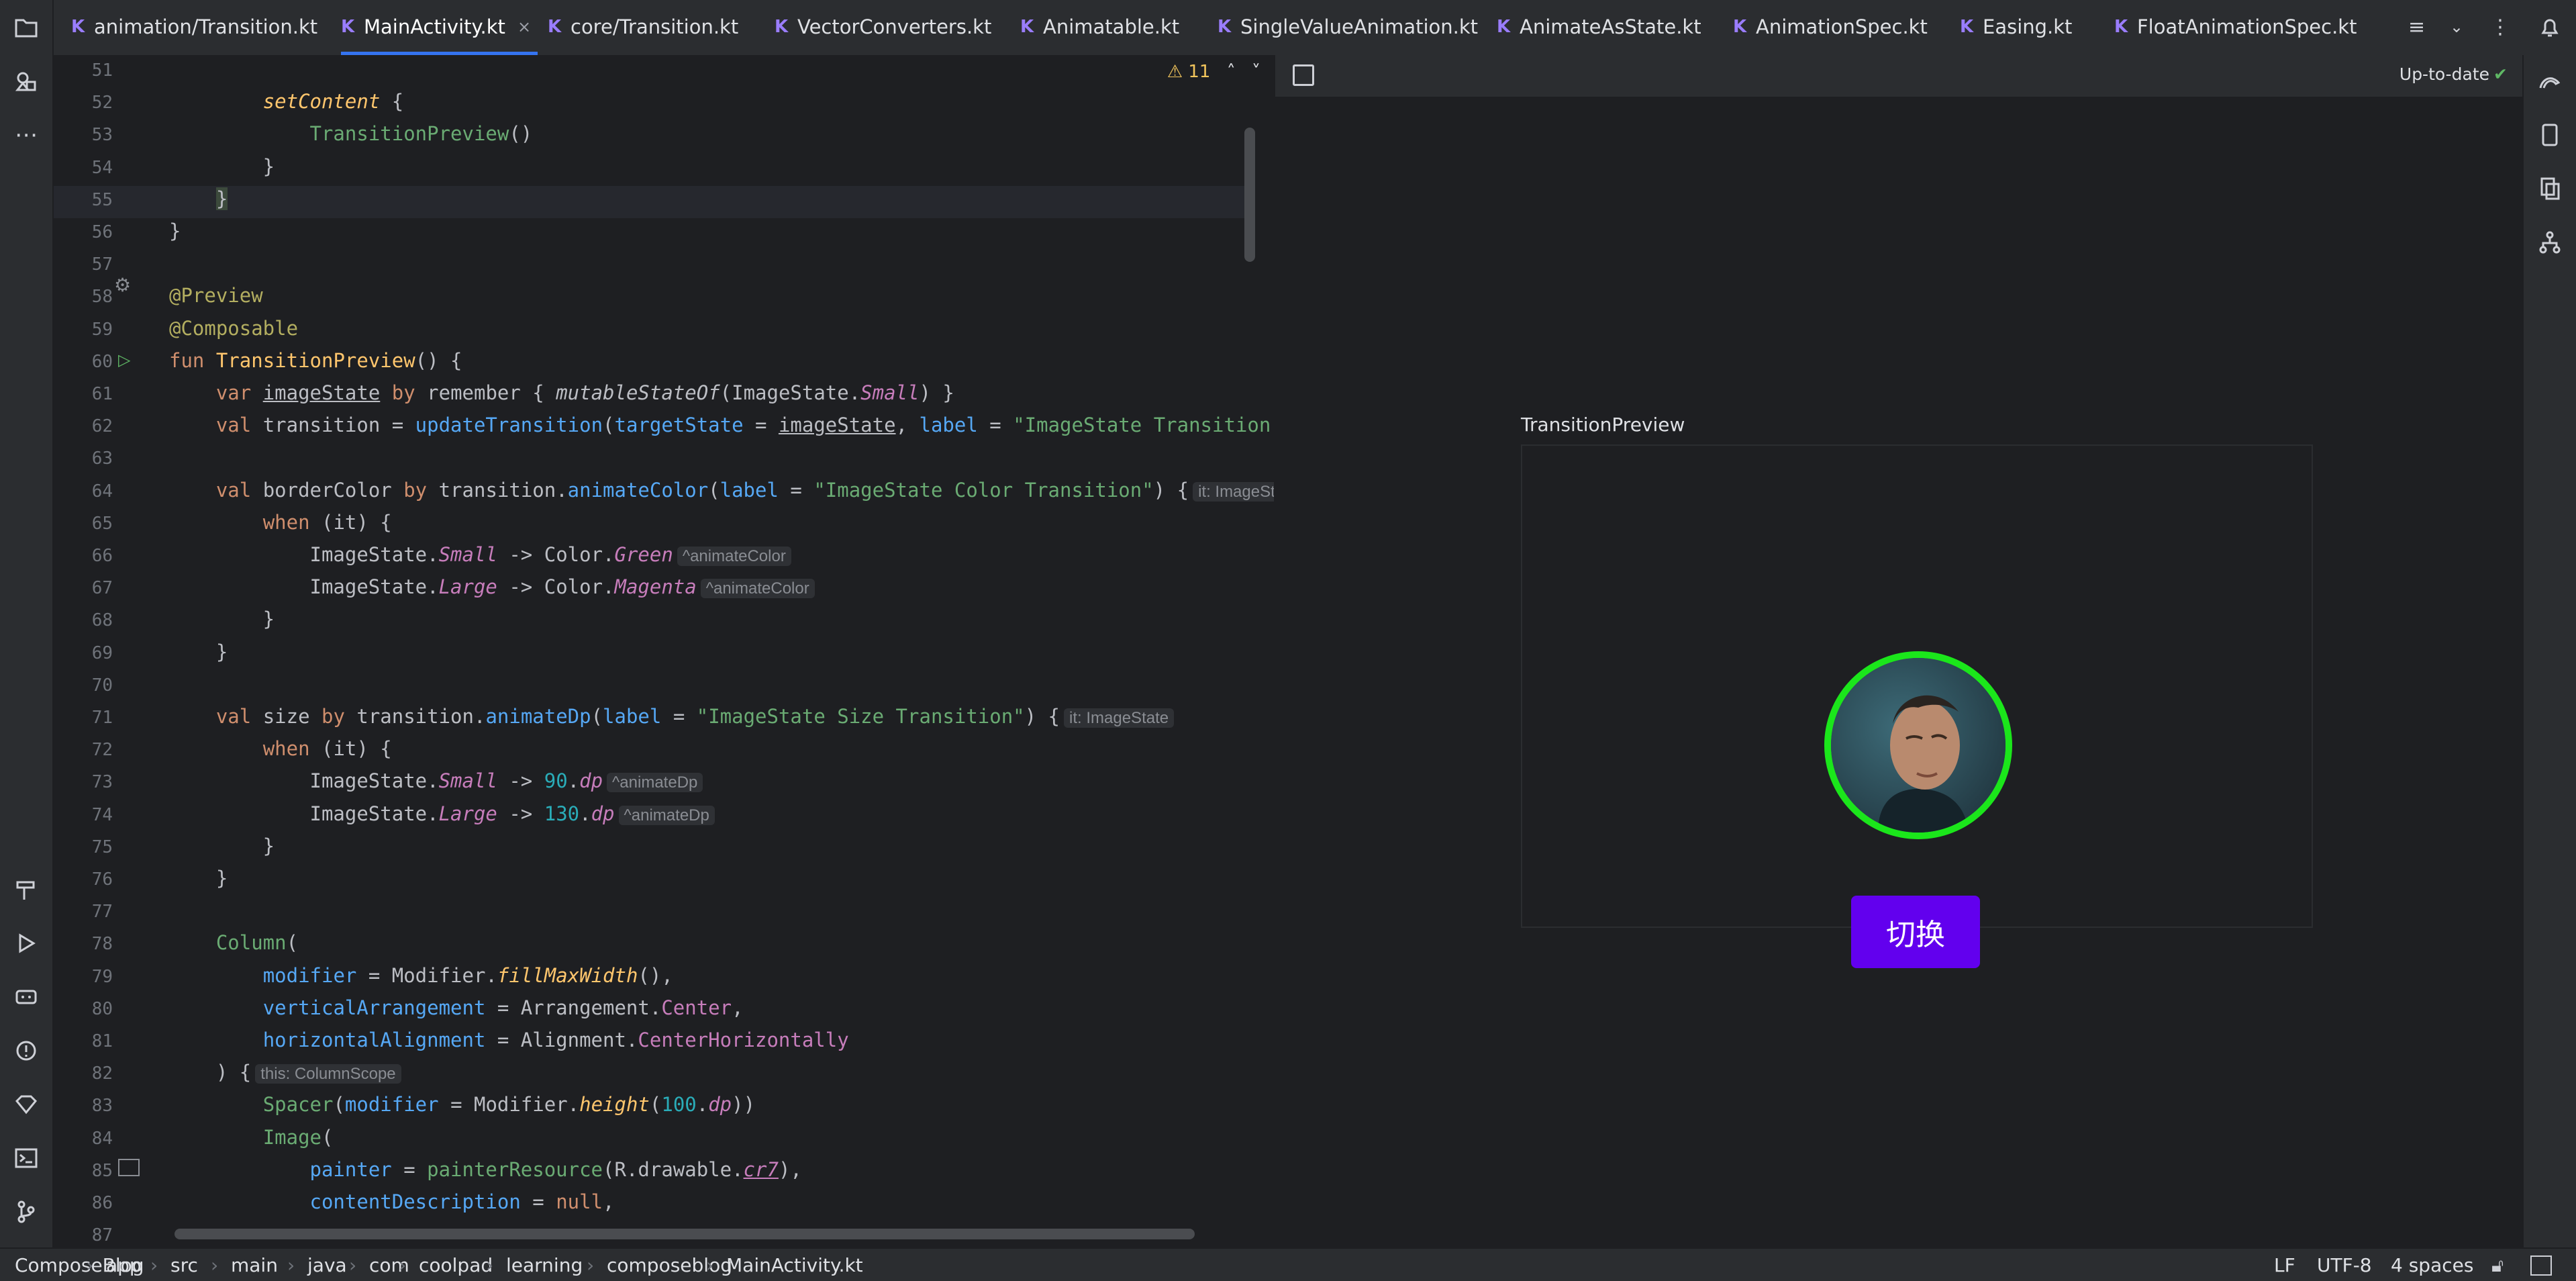  I want to click on more-options-icon: ⋮, so click(2500, 27).